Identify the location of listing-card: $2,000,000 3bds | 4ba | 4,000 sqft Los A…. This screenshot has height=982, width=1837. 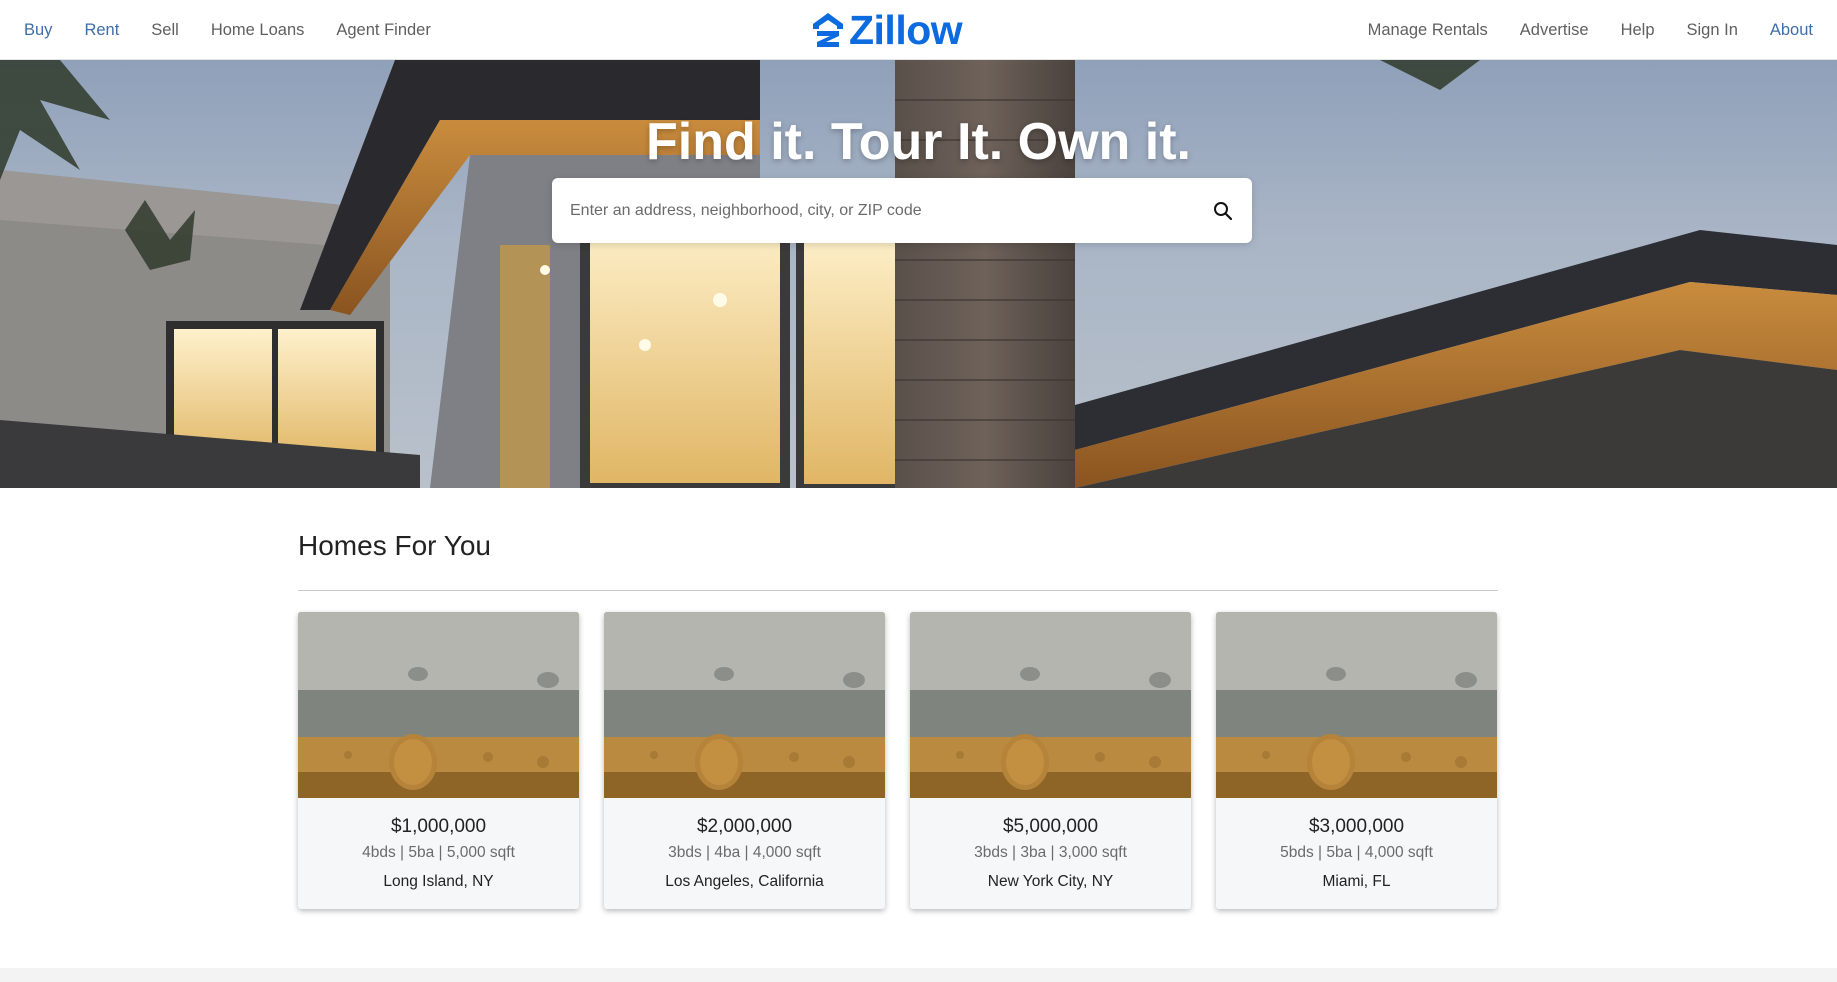
(744, 760).